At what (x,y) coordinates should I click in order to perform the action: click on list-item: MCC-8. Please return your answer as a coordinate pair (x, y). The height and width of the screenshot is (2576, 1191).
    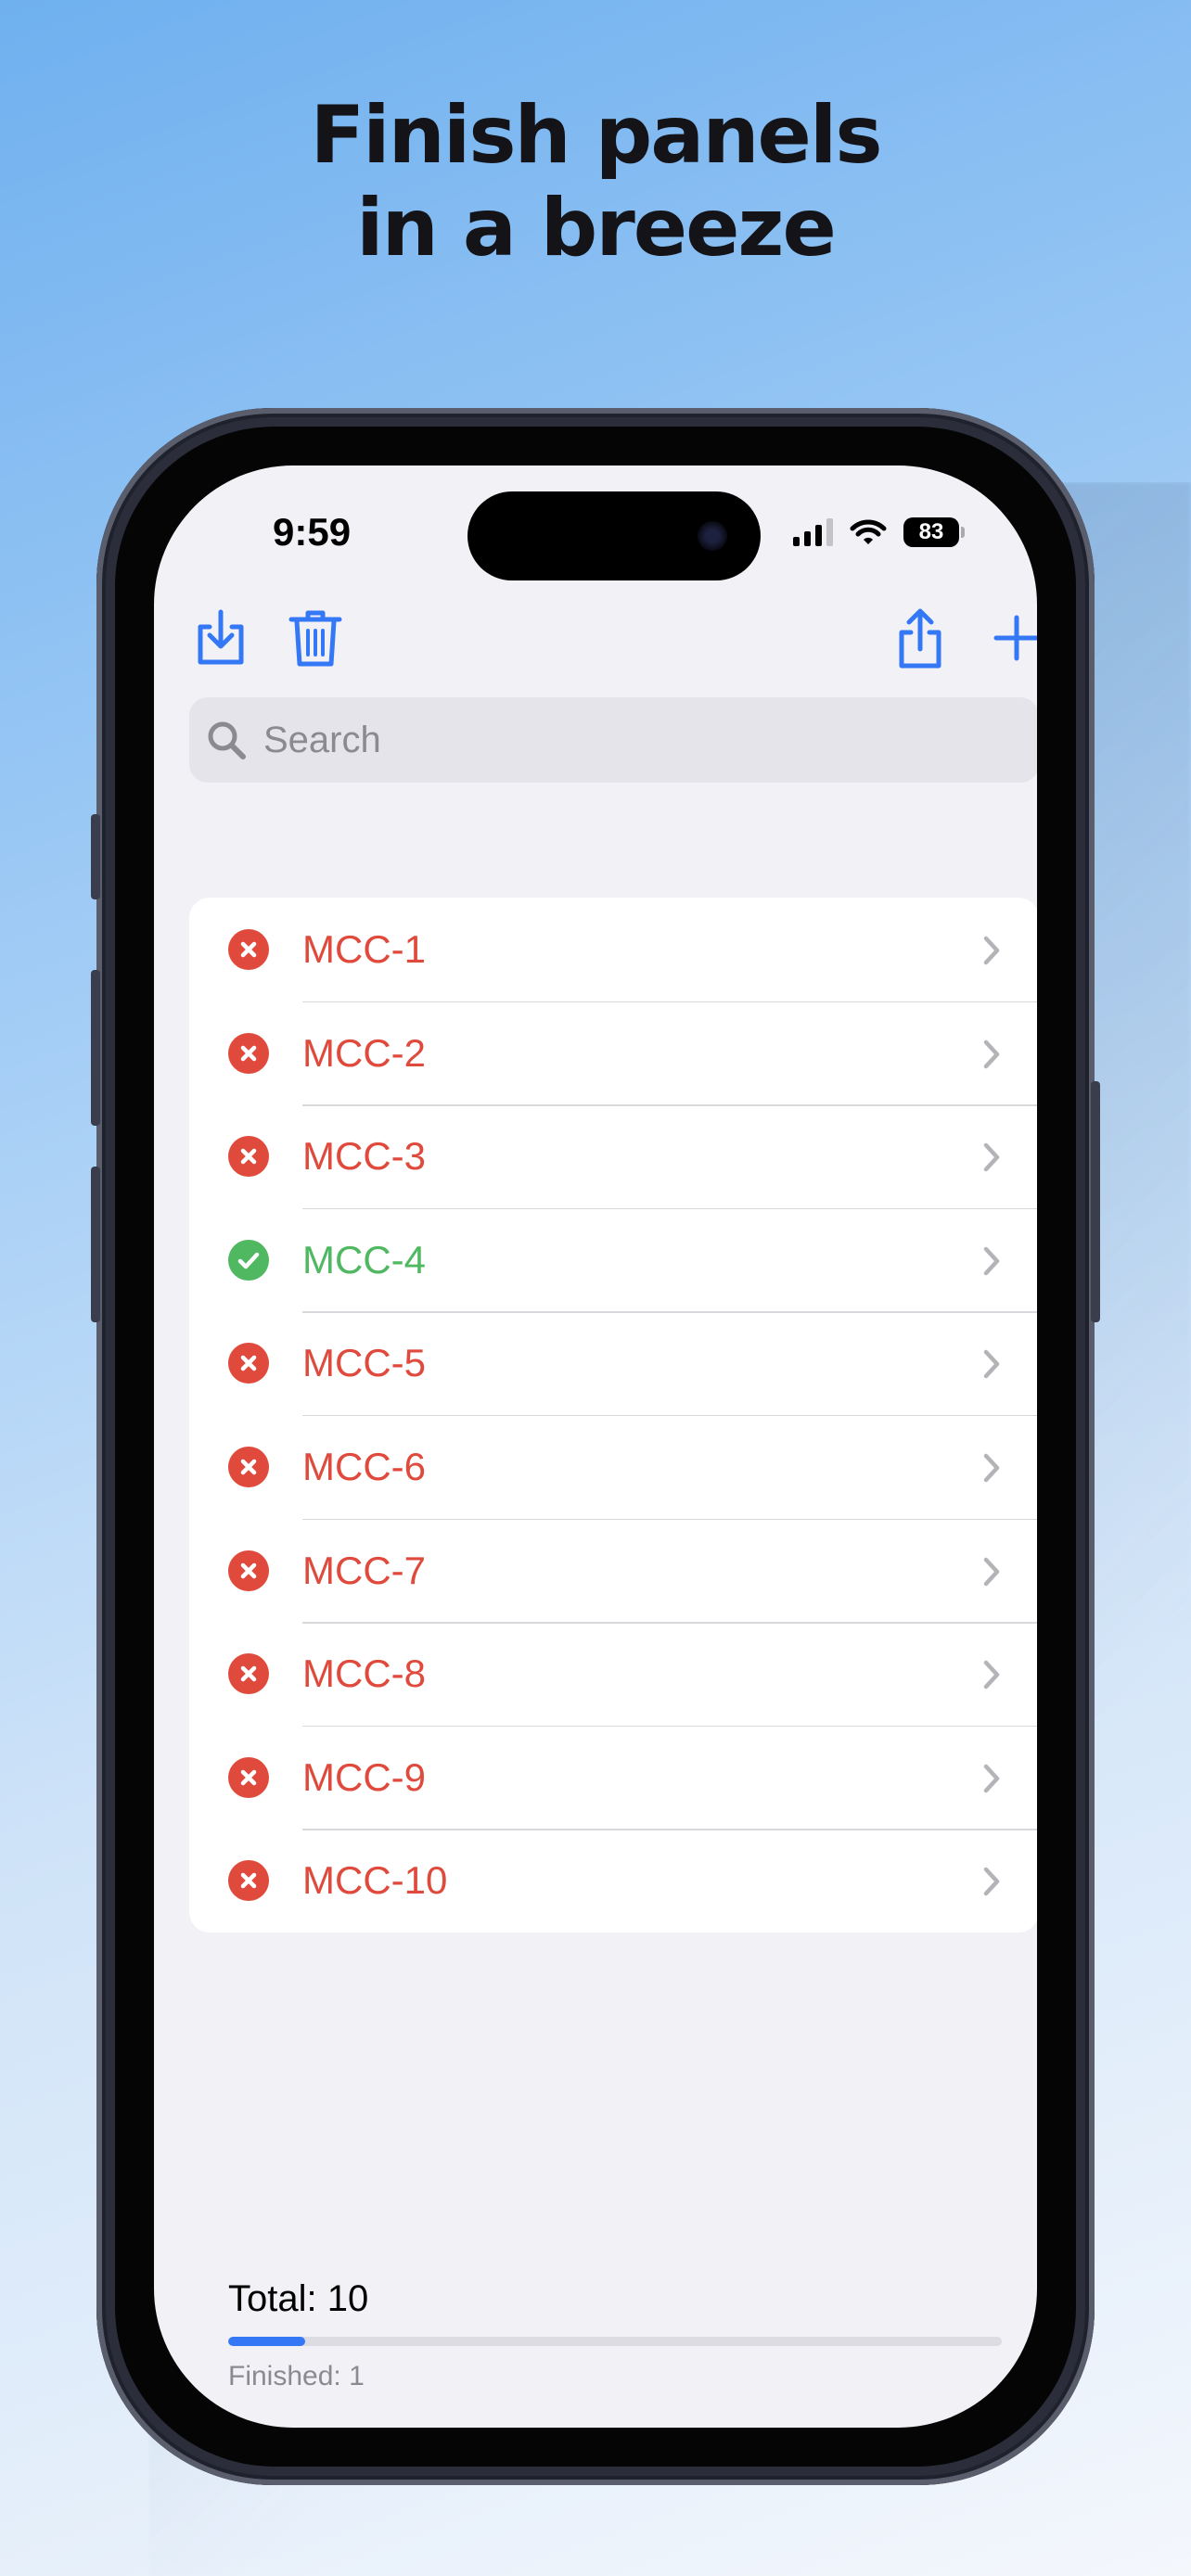
    Looking at the image, I should click on (613, 1674).